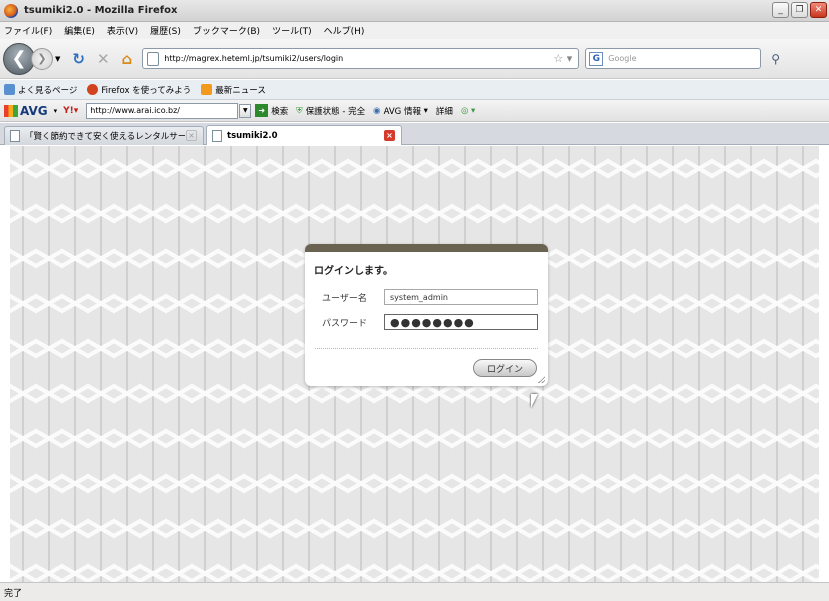  Describe the element at coordinates (414, 134) in the screenshot. I see `tab-bar: 「賢く節約できて安く使えるレンタルサーバ... × tsumiki2.0 ×` at that location.